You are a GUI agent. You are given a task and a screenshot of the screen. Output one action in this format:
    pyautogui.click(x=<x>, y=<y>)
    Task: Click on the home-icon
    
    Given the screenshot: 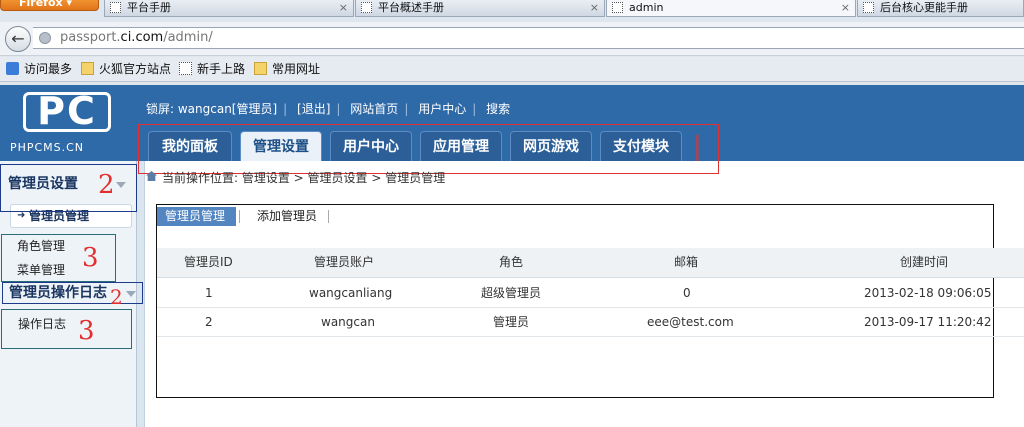 What is the action you would take?
    pyautogui.click(x=151, y=176)
    